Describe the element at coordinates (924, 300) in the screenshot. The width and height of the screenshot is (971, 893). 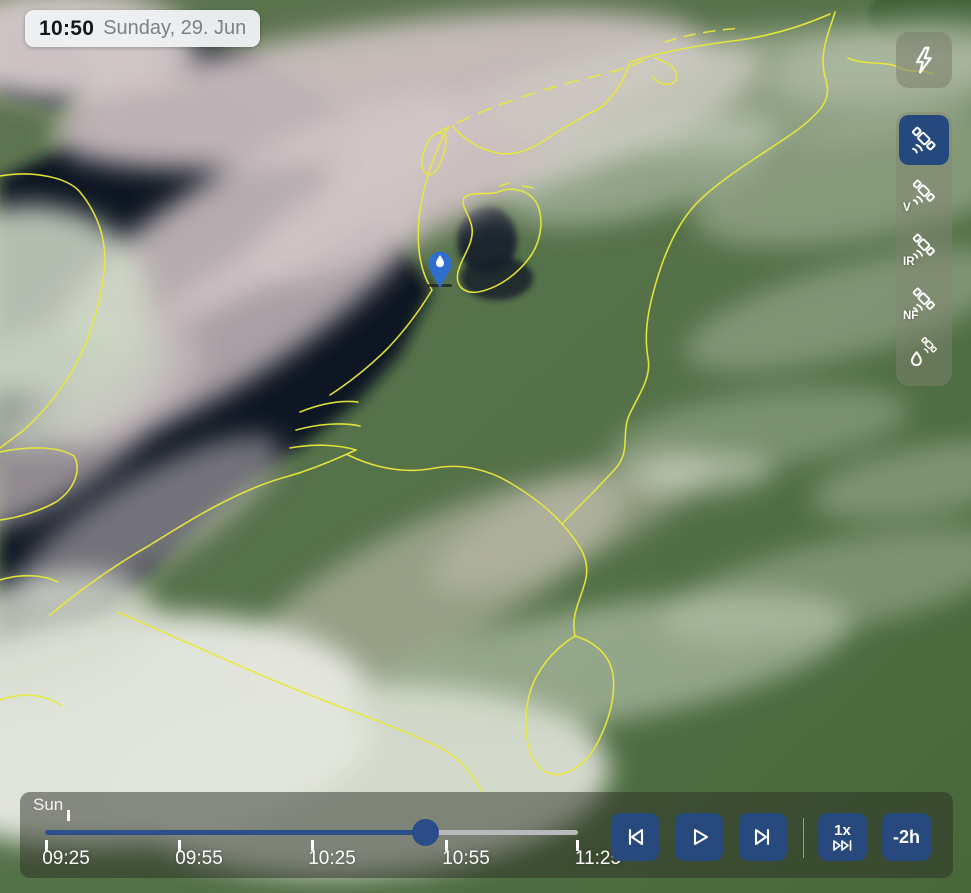
I see `layer-satellite-nightfog: NF` at that location.